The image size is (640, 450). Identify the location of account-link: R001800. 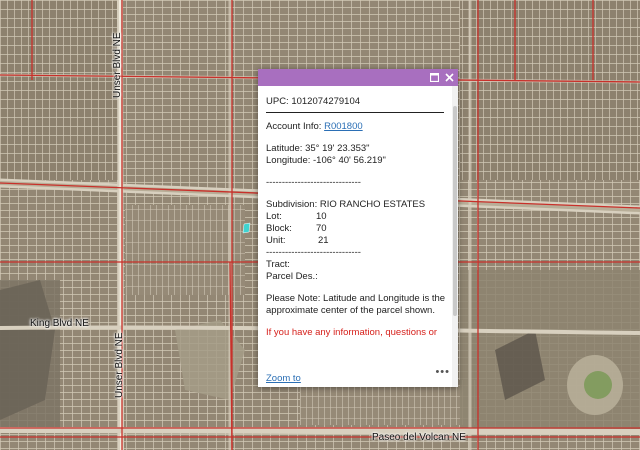
(343, 126).